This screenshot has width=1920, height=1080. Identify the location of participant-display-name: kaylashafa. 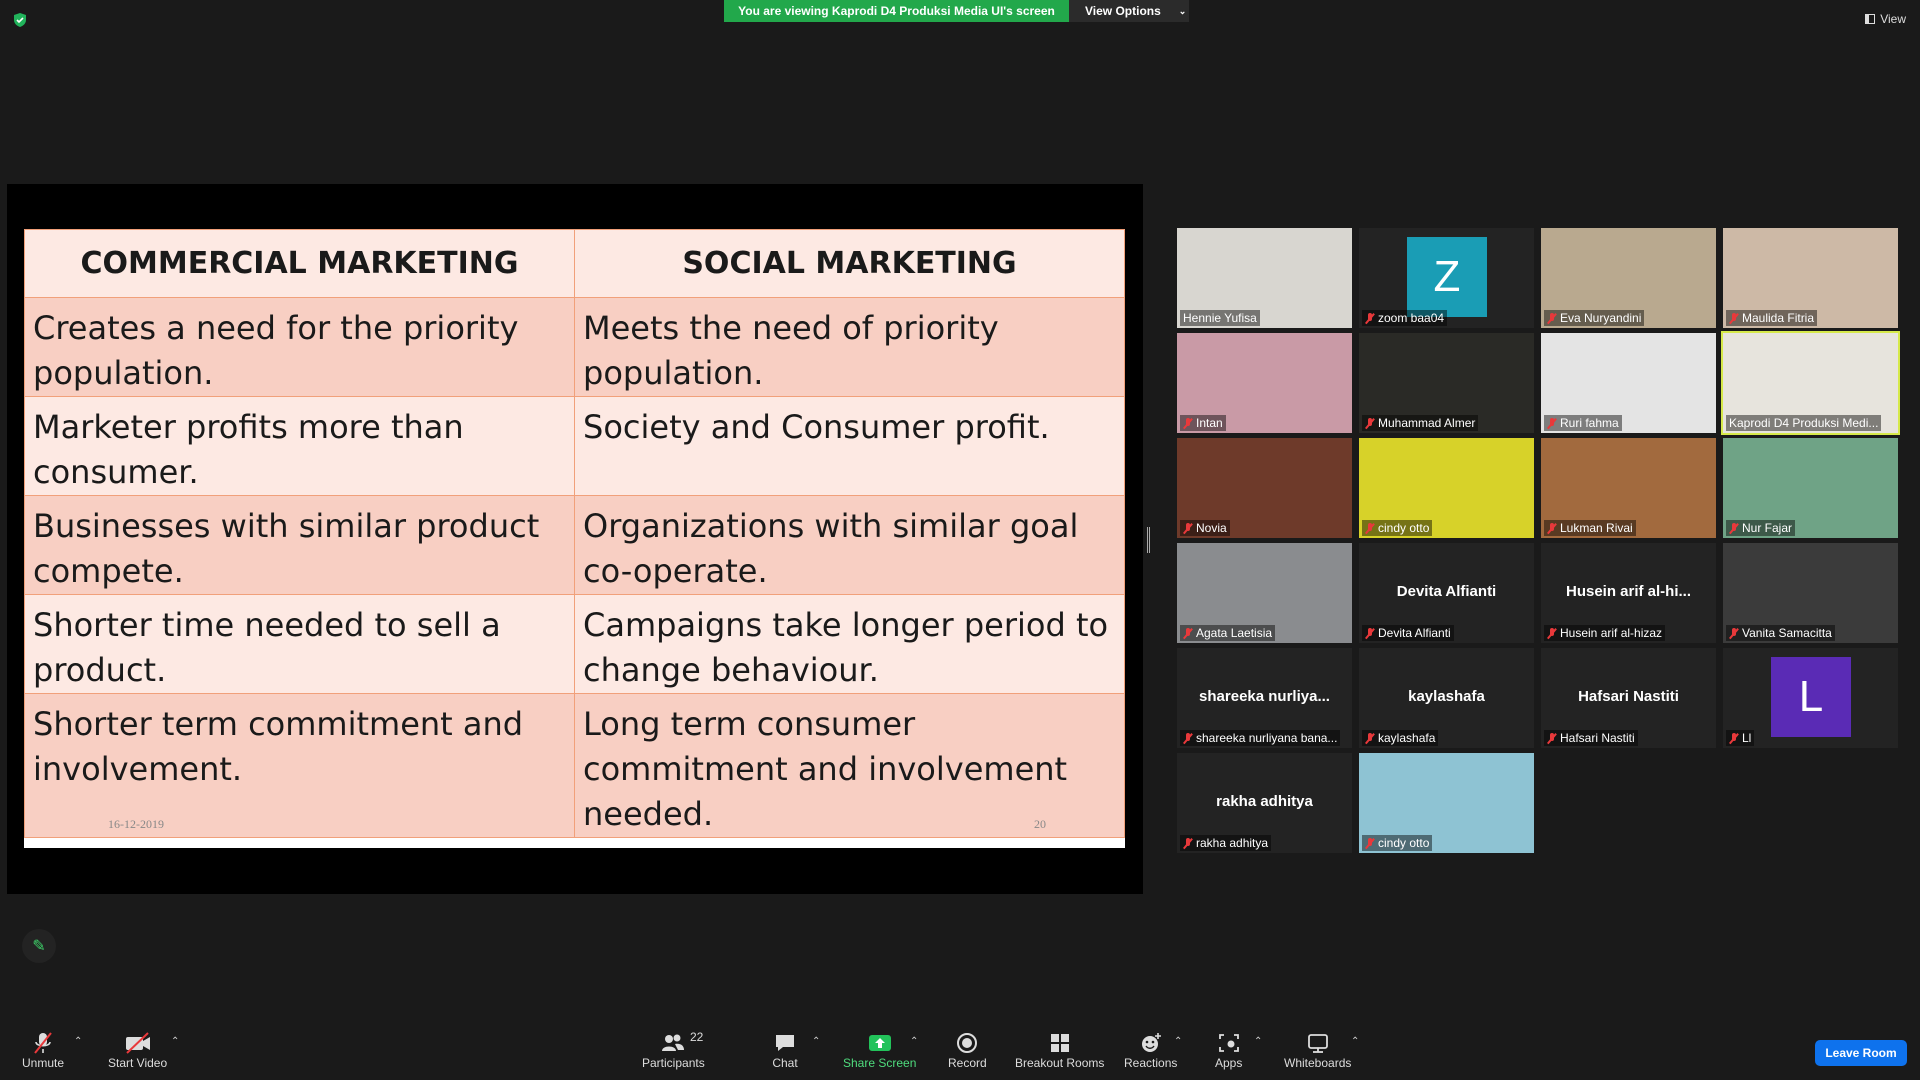
(1446, 696).